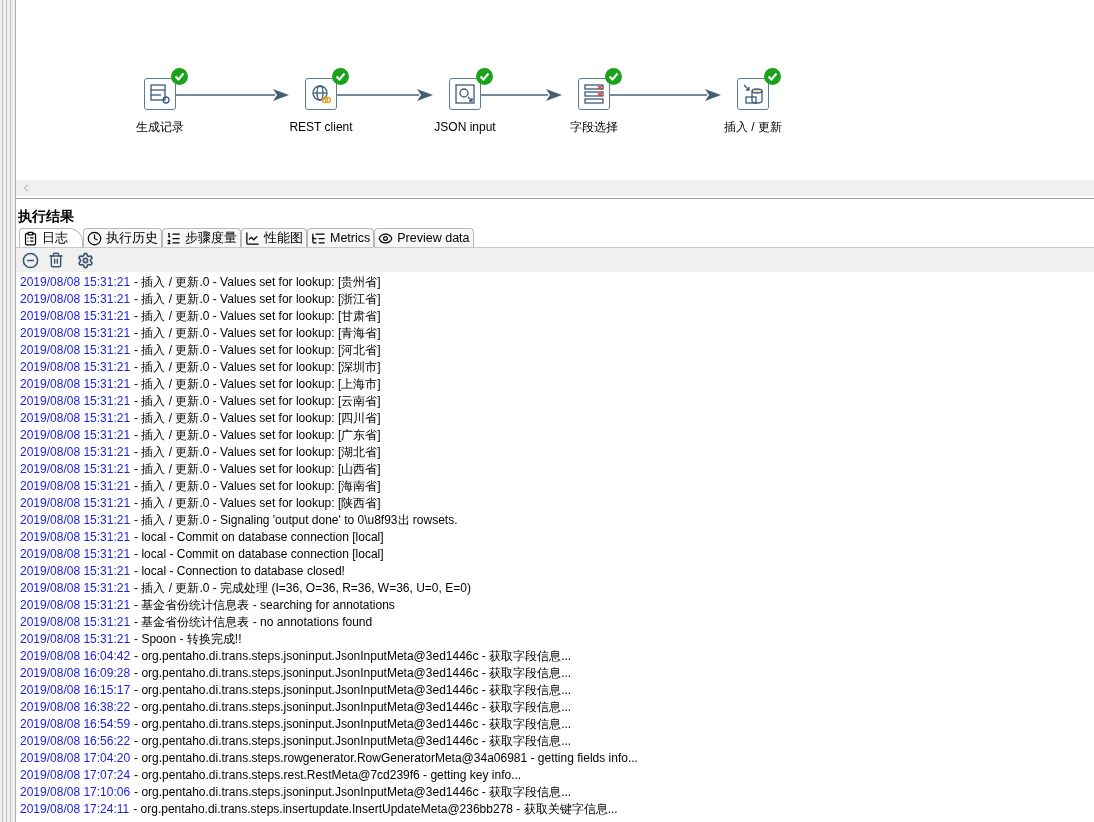 Image resolution: width=1094 pixels, height=822 pixels. What do you see at coordinates (75, 792) in the screenshot?
I see `log-timestamp: 2019/08/08 17:10:06` at bounding box center [75, 792].